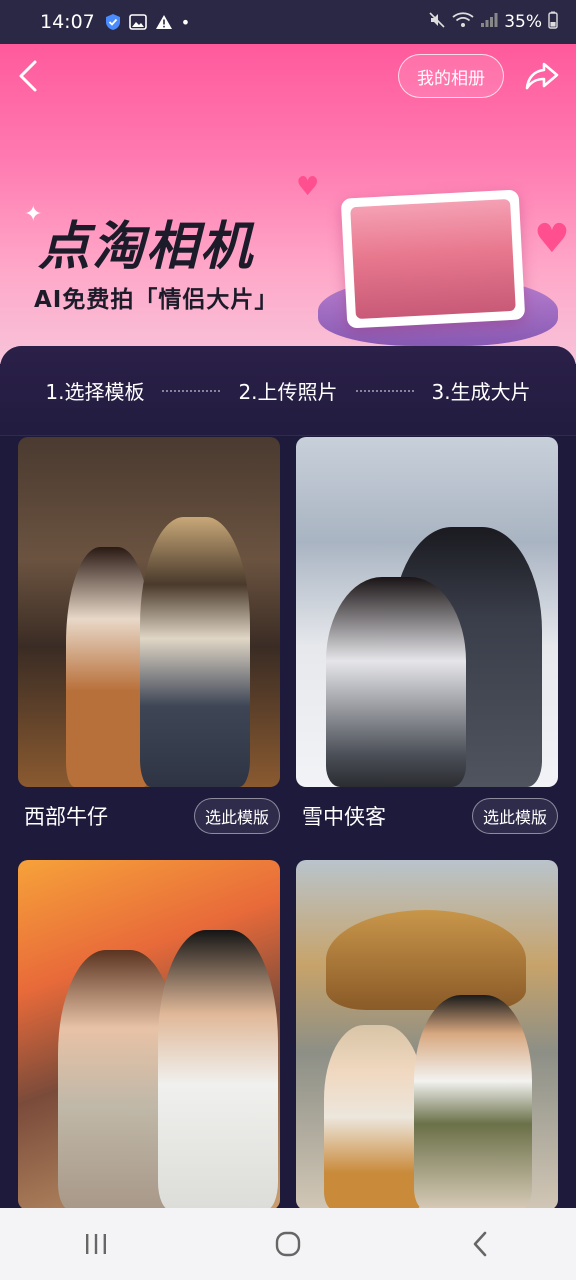  What do you see at coordinates (437, 22) in the screenshot?
I see `mute-icon` at bounding box center [437, 22].